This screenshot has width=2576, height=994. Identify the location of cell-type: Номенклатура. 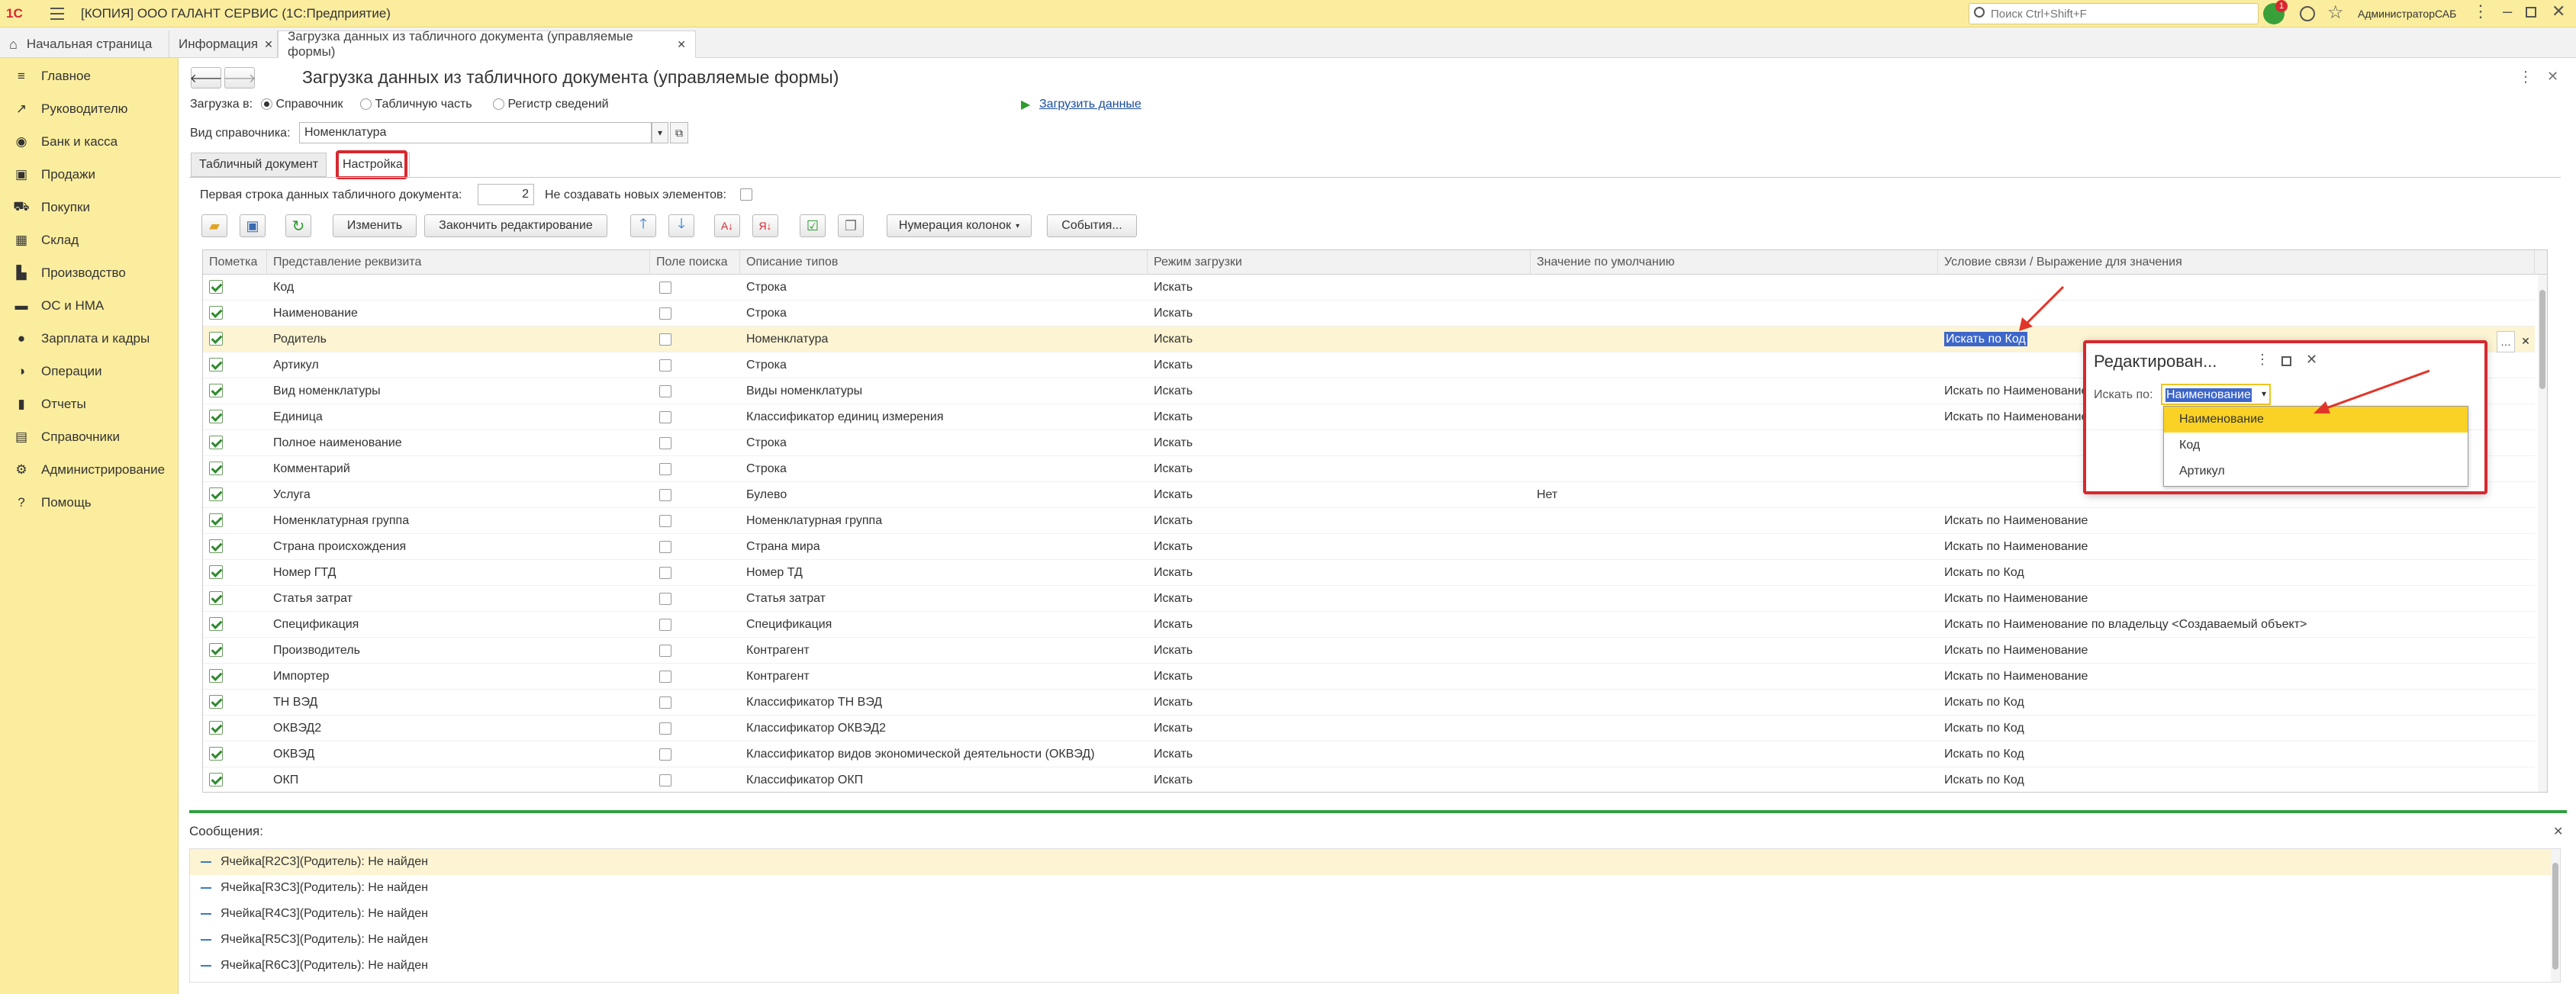
(944, 339).